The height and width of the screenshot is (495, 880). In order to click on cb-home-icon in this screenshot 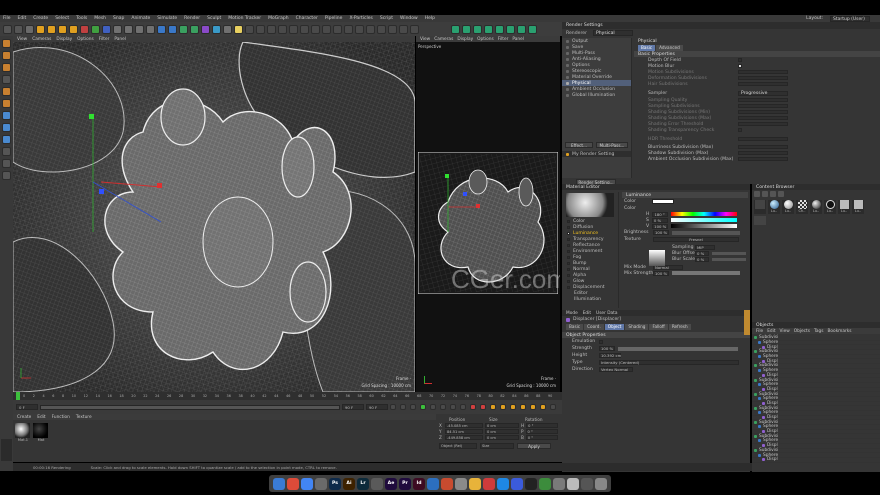, I will do `click(773, 194)`.